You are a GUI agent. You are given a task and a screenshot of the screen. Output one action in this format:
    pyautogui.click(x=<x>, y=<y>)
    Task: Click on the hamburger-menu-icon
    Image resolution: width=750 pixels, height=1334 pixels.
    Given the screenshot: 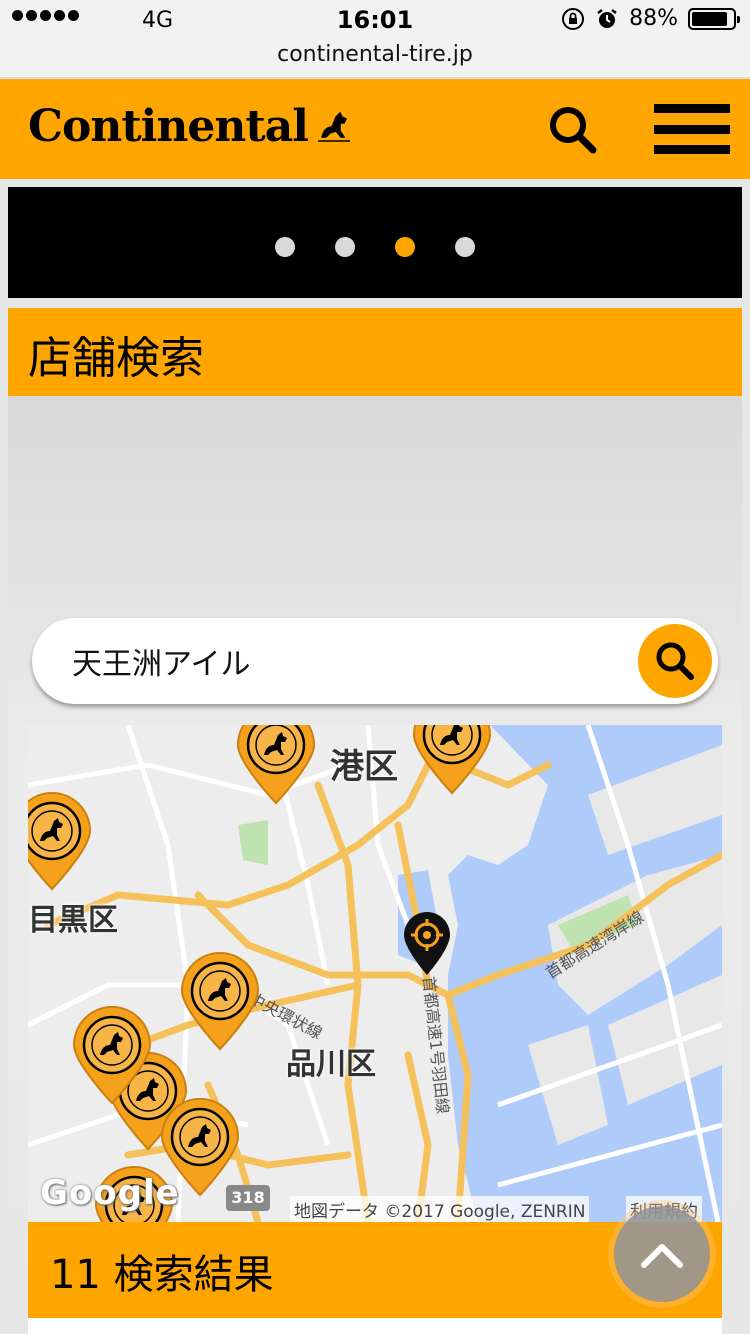 What is the action you would take?
    pyautogui.click(x=692, y=129)
    